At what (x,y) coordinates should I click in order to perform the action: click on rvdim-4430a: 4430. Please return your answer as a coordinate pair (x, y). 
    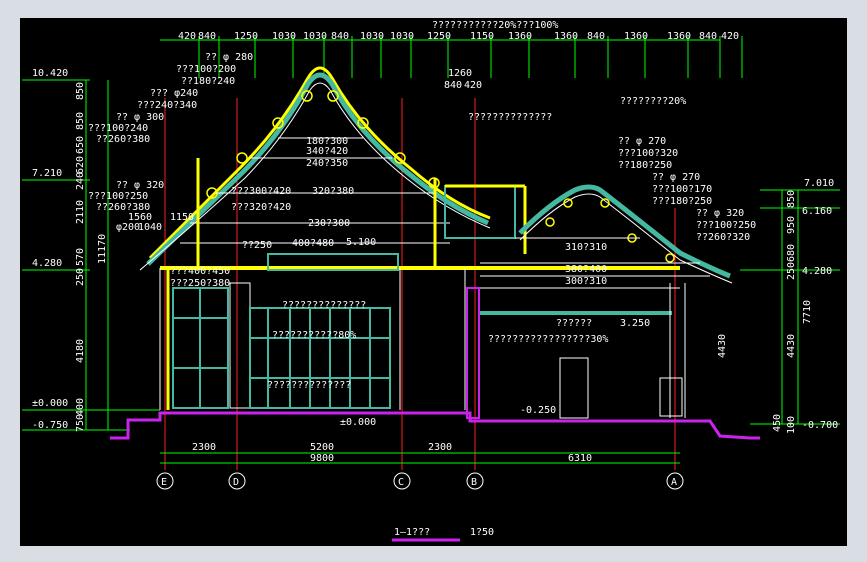
    Looking at the image, I should click on (722, 346).